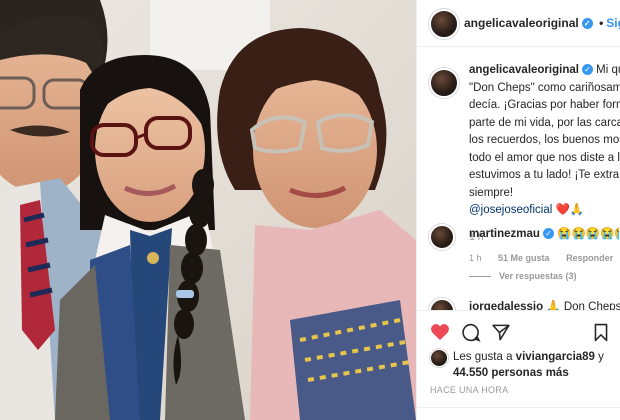  I want to click on comment-icon, so click(471, 332).